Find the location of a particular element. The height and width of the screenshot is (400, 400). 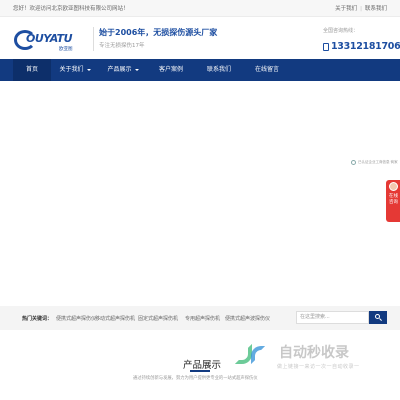

top-bar: 您好！欢迎访问北京欧亚图科技有限公司网站！ 关于我们 | 联系我们 is located at coordinates (200, 8).